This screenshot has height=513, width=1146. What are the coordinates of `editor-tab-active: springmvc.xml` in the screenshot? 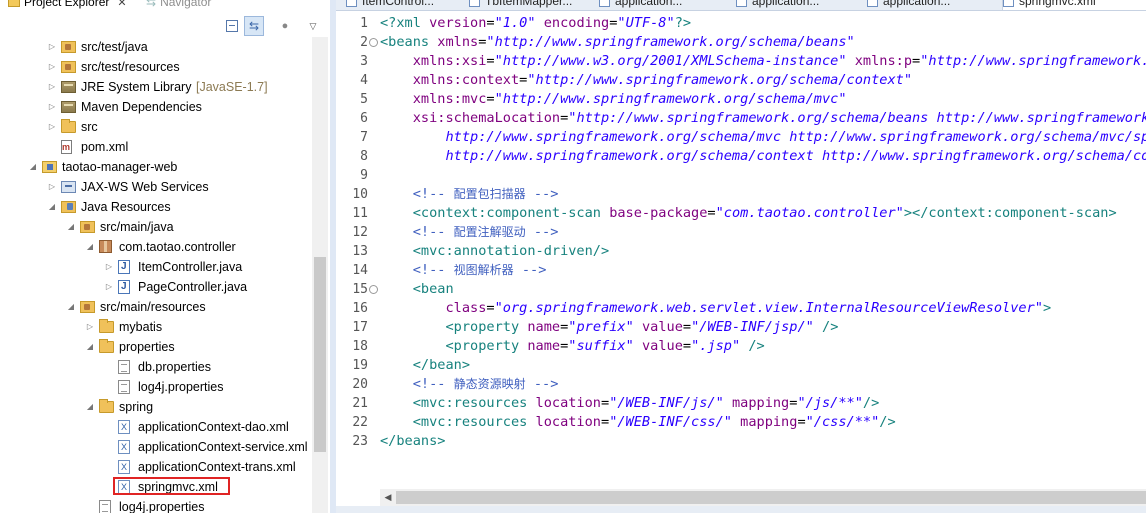 It's located at (1074, 5).